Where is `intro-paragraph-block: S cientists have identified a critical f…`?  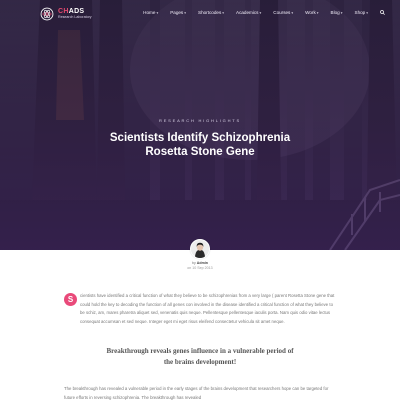 intro-paragraph-block: S cientists have identified a critical f… is located at coordinates (200, 309).